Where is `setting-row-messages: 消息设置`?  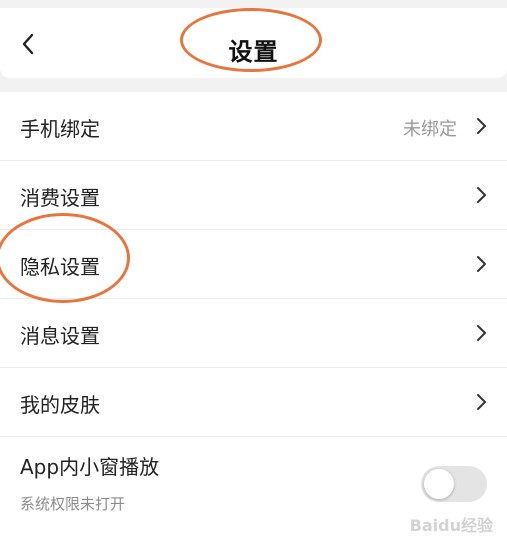
setting-row-messages: 消息设置 is located at coordinates (253, 333).